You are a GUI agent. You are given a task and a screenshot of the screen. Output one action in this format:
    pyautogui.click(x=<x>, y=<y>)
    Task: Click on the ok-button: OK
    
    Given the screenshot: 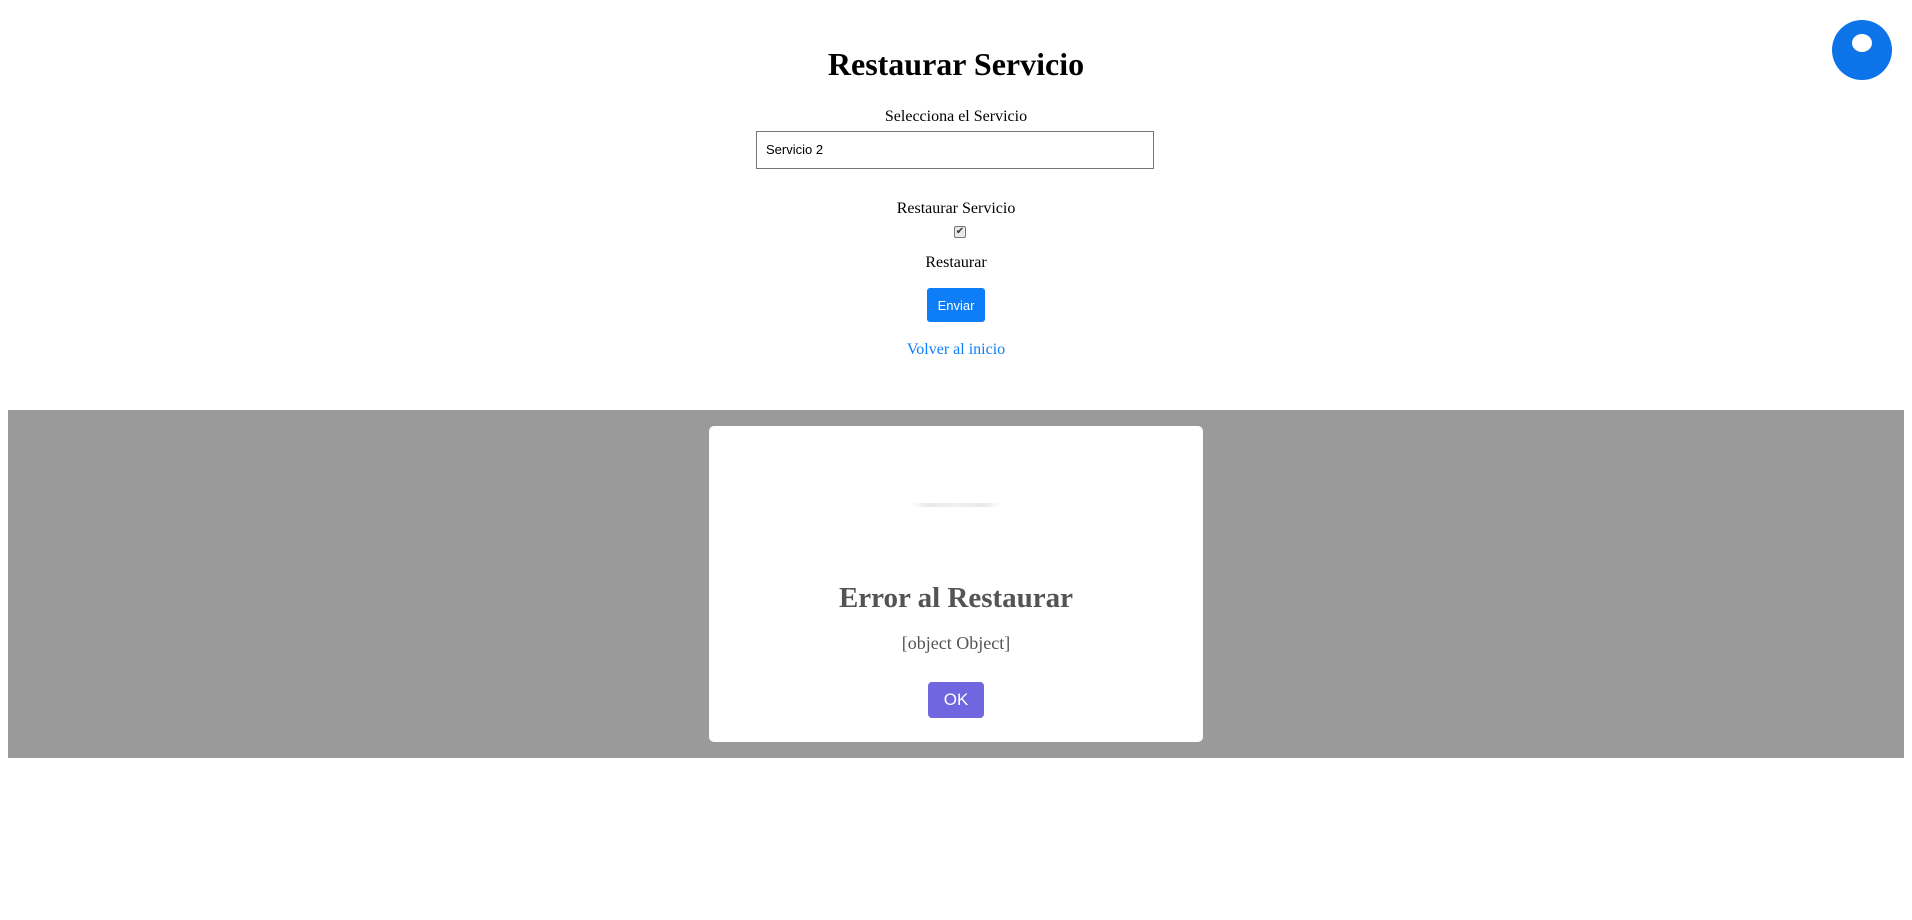 What is the action you would take?
    pyautogui.click(x=956, y=700)
    